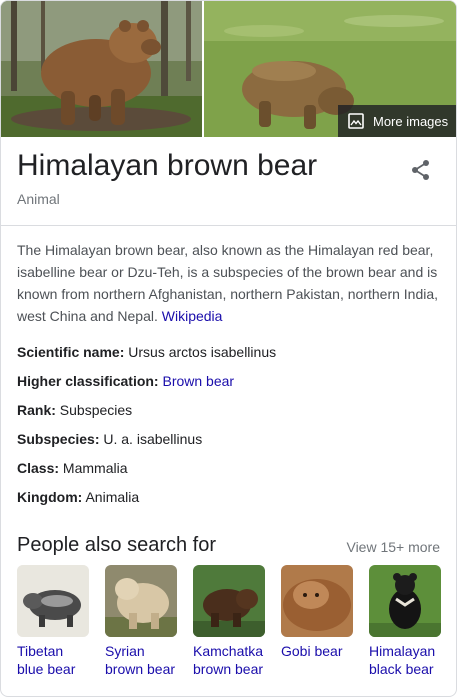  I want to click on fact-label: Rank:, so click(36, 410).